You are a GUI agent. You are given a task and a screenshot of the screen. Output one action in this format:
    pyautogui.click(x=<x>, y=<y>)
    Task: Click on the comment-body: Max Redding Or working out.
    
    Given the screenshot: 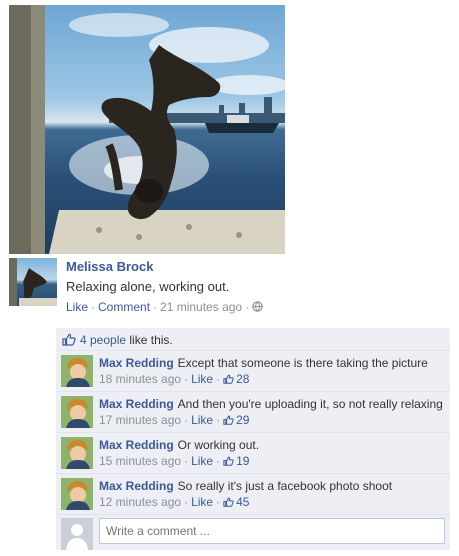 What is the action you would take?
    pyautogui.click(x=179, y=445)
    